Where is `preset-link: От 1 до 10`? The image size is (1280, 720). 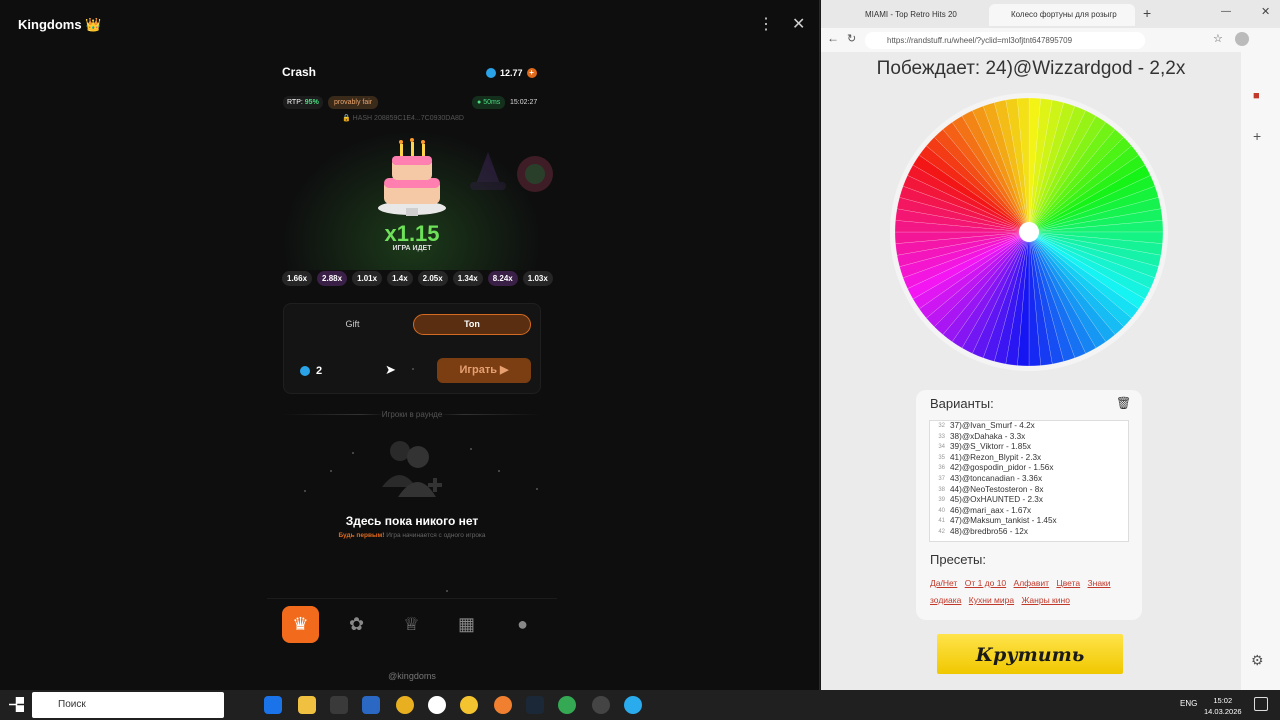
preset-link: От 1 до 10 is located at coordinates (985, 583).